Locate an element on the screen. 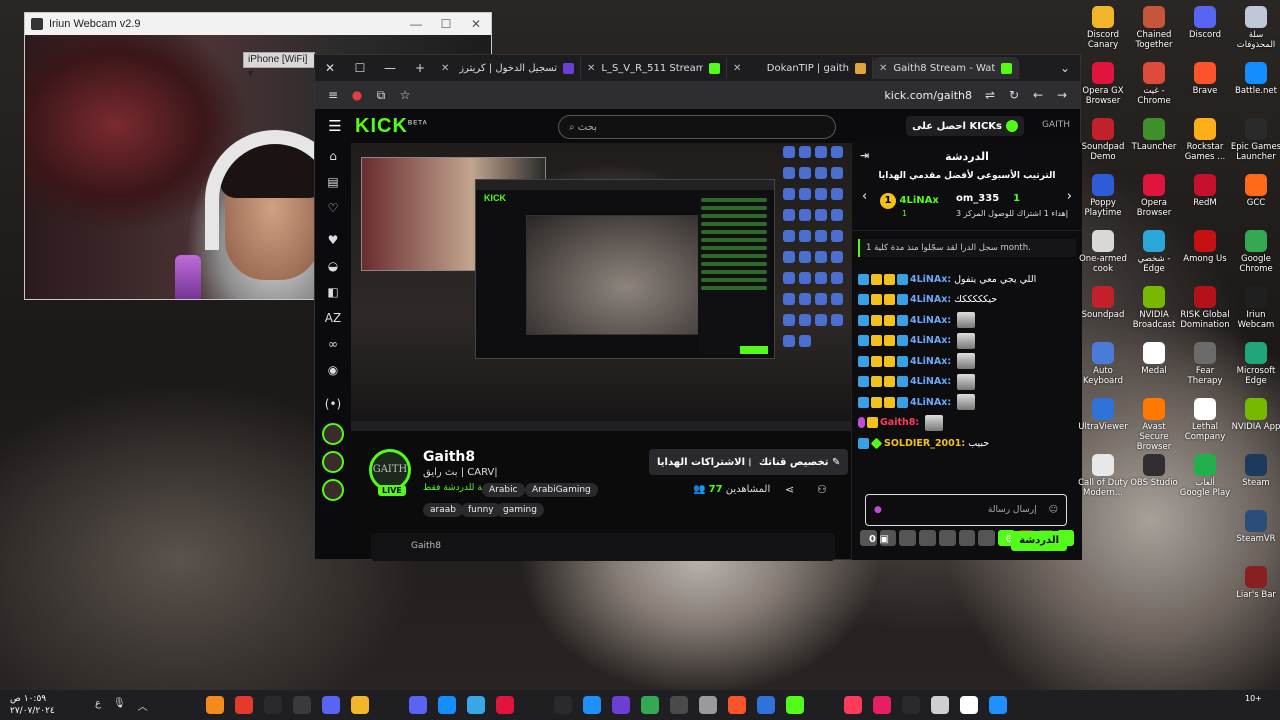 The width and height of the screenshot is (1280, 720). share-icon: ⋖ is located at coordinates (789, 489).